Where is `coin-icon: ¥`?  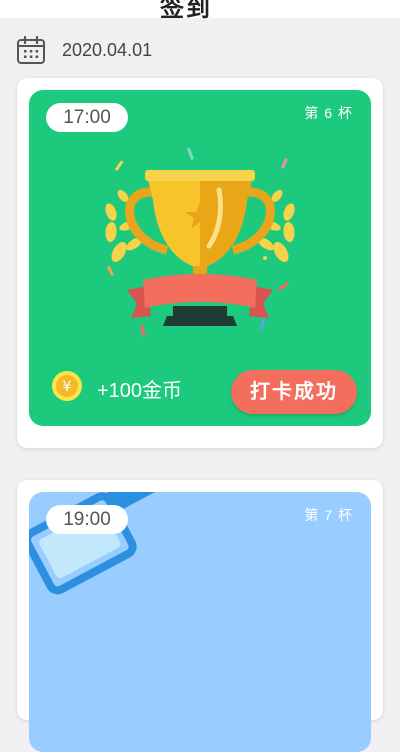 coin-icon: ¥ is located at coordinates (67, 386).